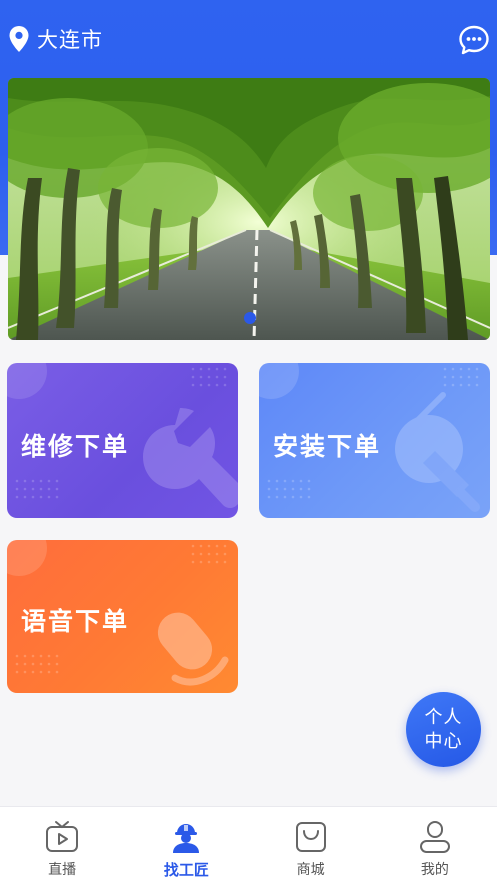 This screenshot has width=497, height=883. Describe the element at coordinates (310, 870) in the screenshot. I see `tab-mall-label: 商城` at that location.